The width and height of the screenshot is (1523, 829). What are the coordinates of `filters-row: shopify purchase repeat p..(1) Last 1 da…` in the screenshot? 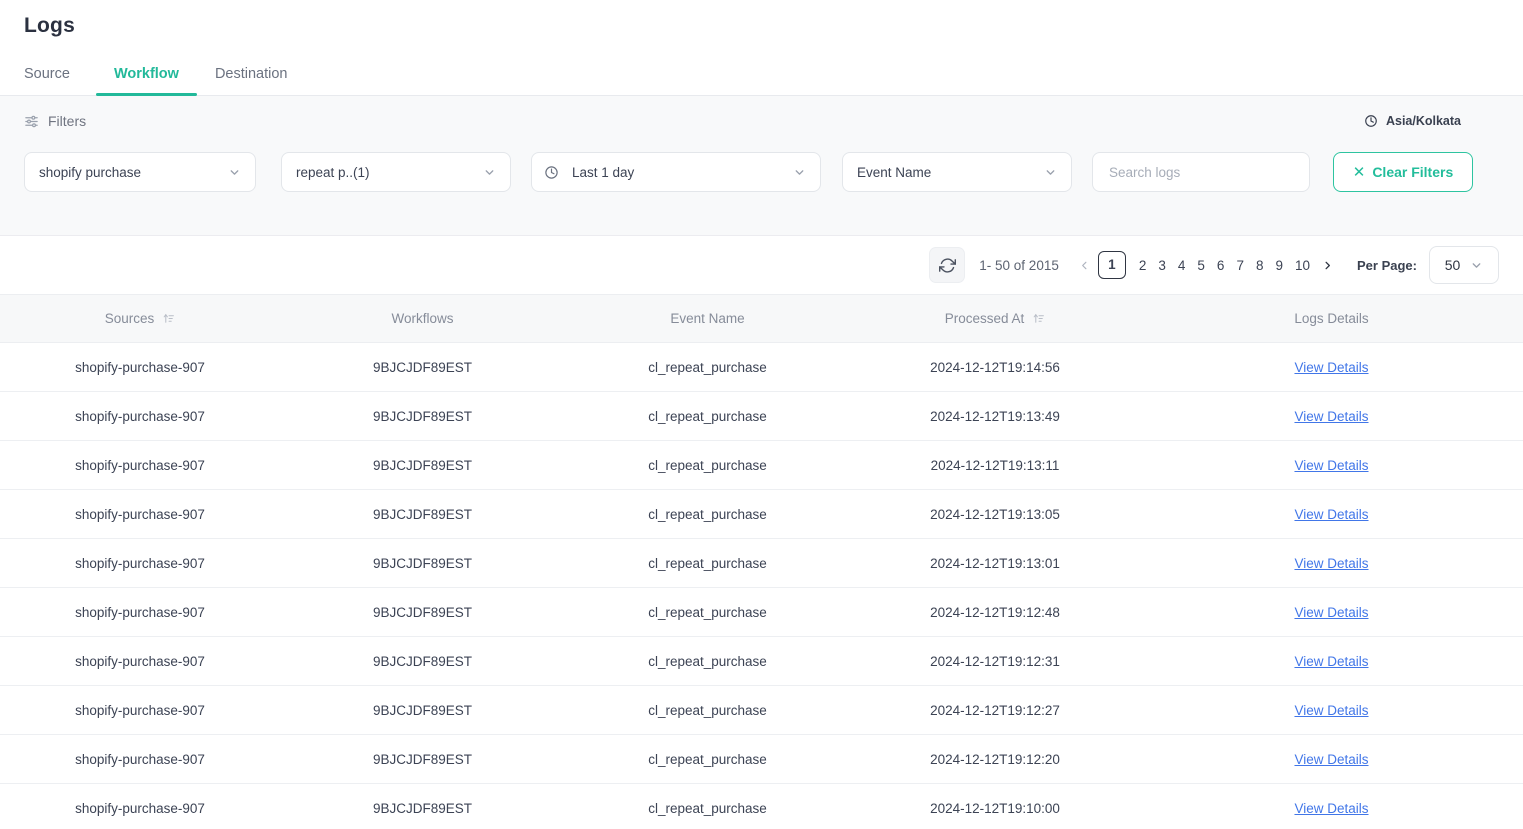 It's located at (761, 172).